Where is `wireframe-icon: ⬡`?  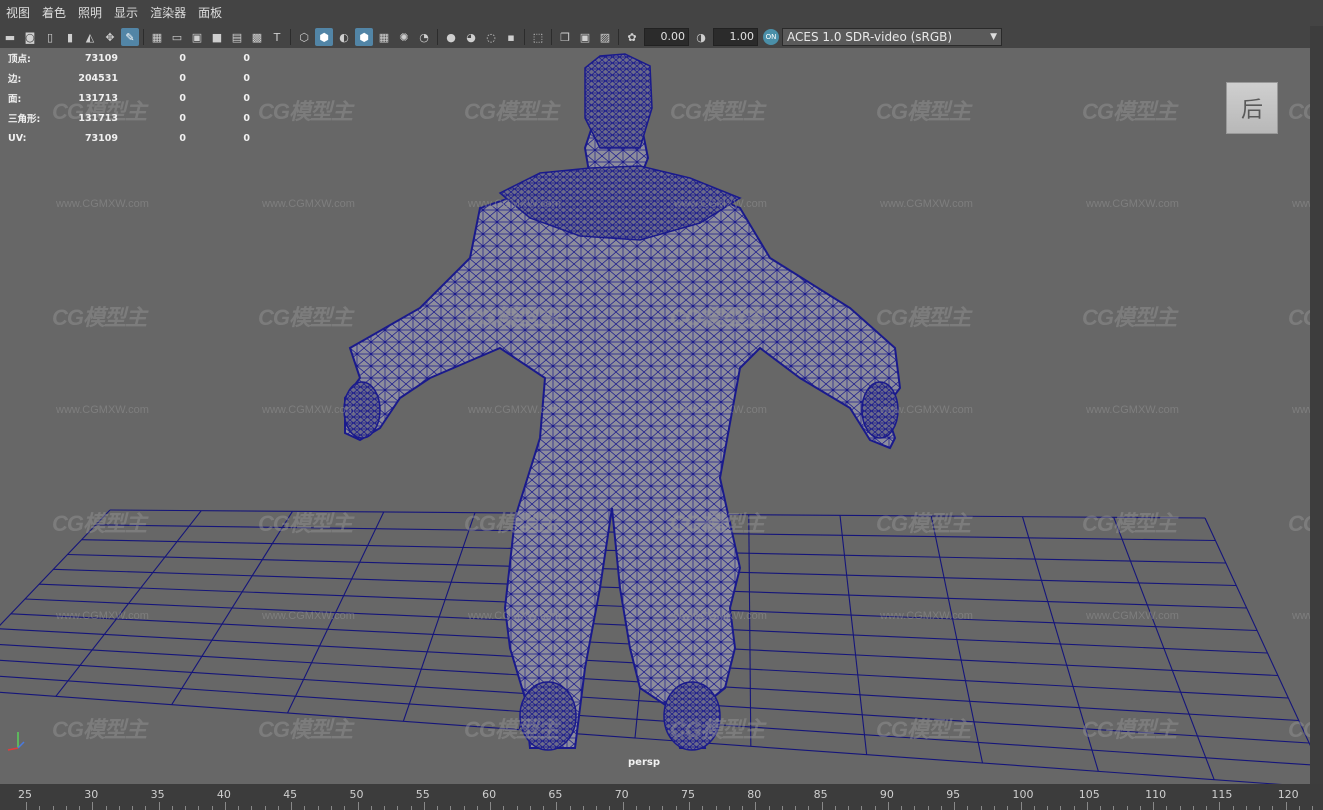 wireframe-icon: ⬡ is located at coordinates (304, 37).